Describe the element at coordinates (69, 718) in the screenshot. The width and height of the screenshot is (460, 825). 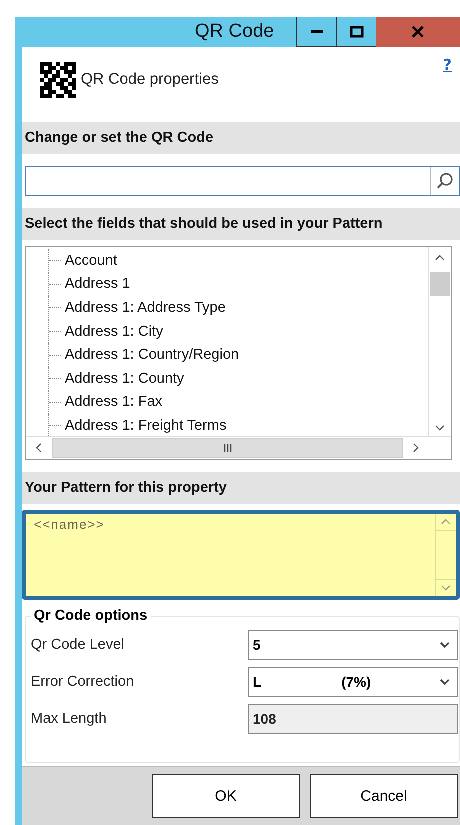
I see `option-label: Max Length` at that location.